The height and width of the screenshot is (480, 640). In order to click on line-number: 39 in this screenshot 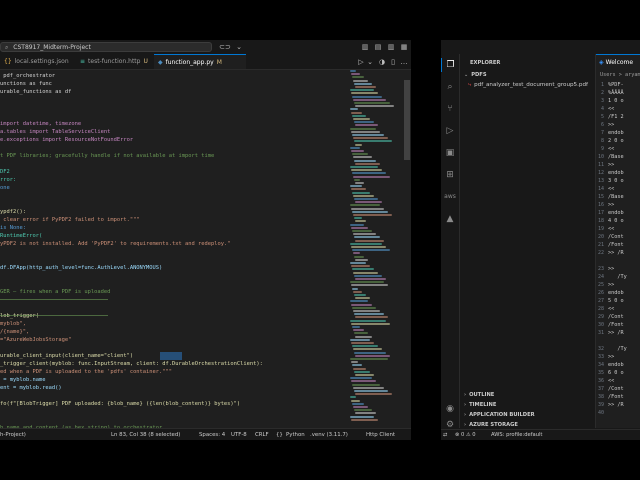, I will do `click(600, 405)`.